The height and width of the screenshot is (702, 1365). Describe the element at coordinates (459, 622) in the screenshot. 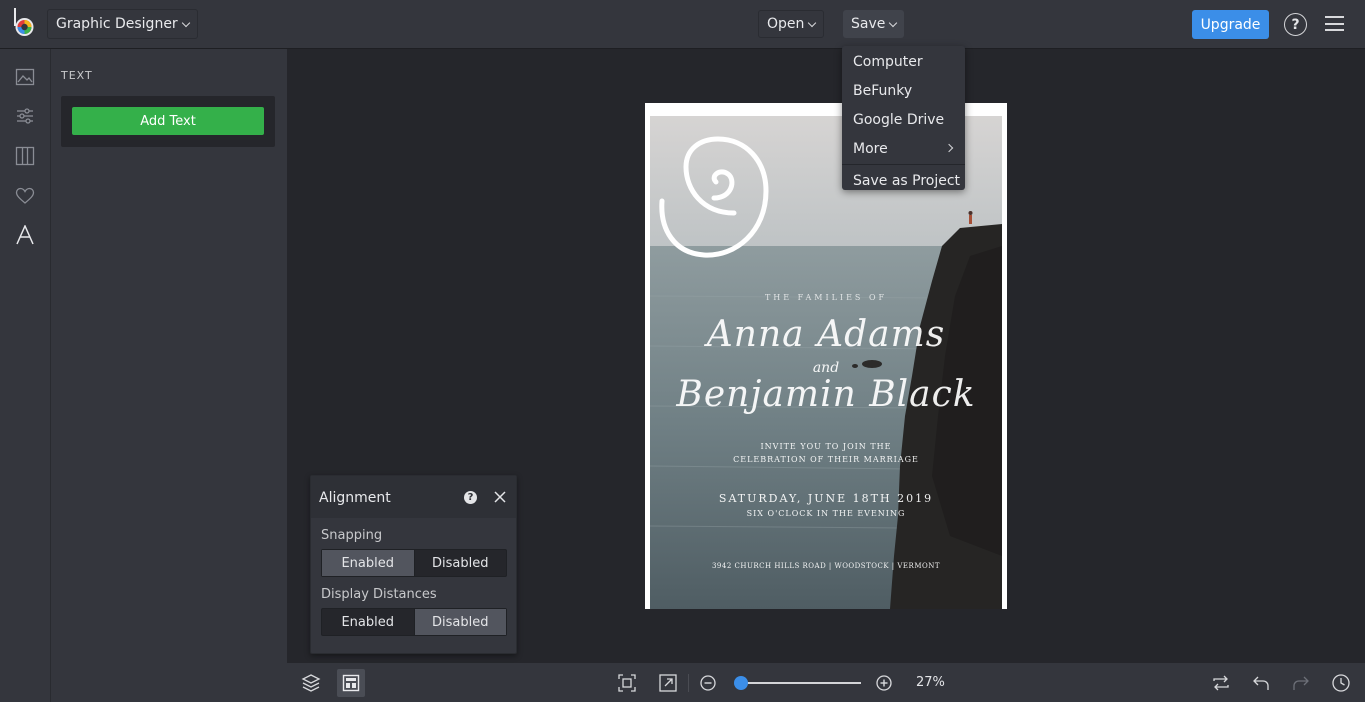

I see `distances-disabled-button: Disabled` at that location.